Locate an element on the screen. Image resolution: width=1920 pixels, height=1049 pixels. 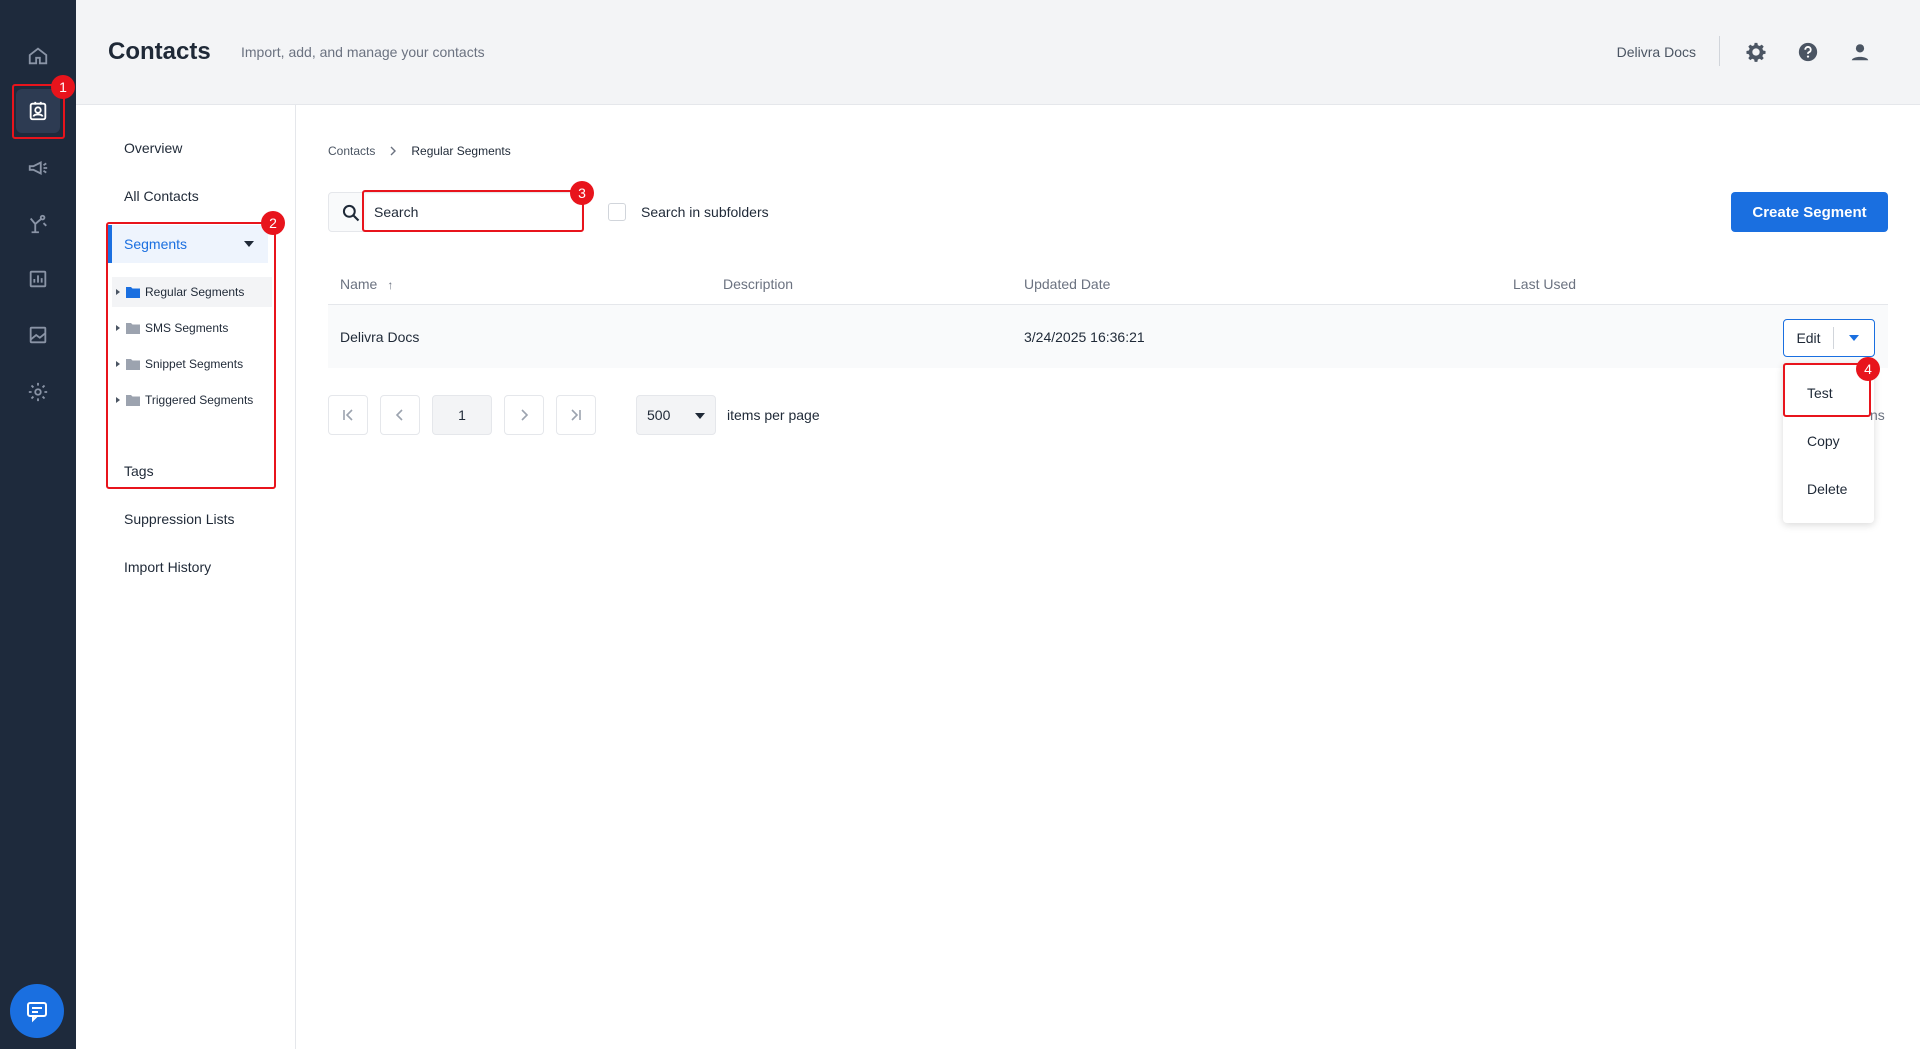
last-page-icon is located at coordinates (576, 415).